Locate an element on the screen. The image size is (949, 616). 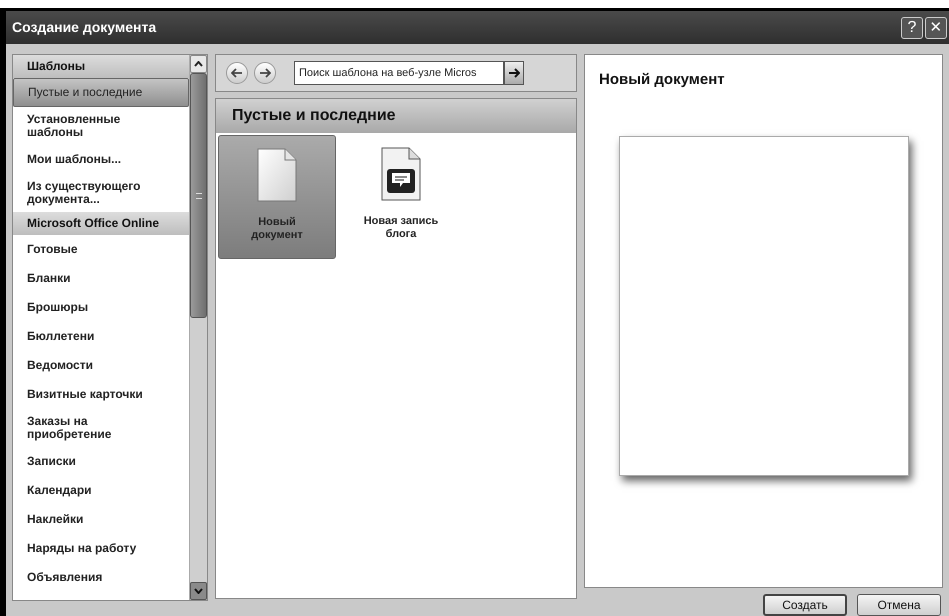
category-item: Установленные шаблоны is located at coordinates (101, 126).